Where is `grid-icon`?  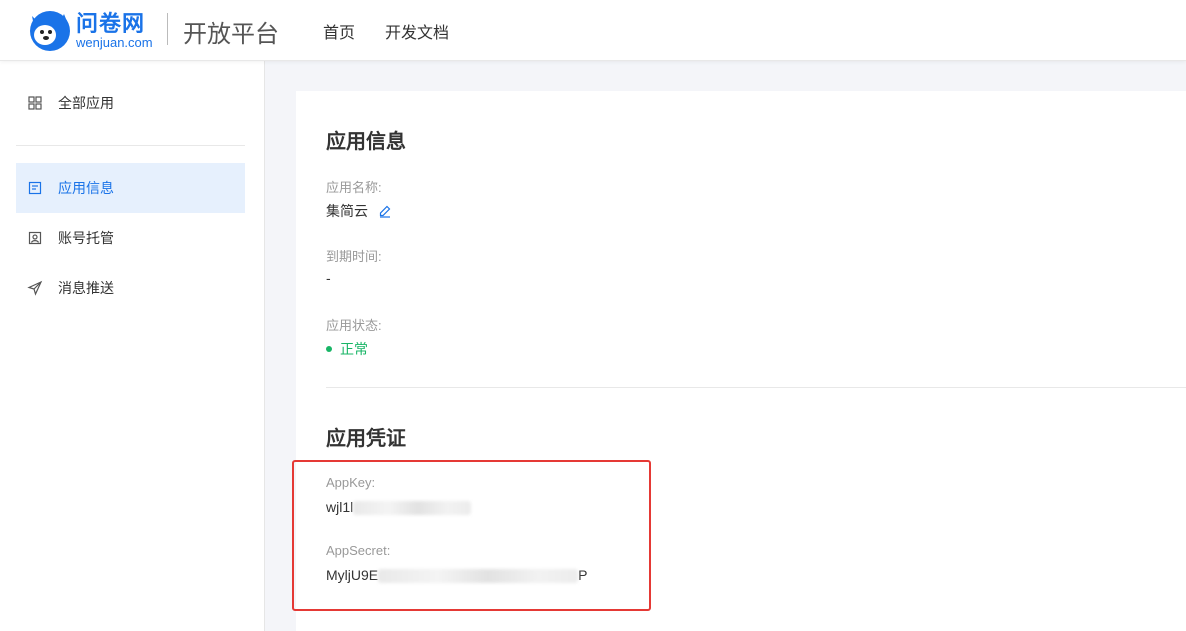 grid-icon is located at coordinates (35, 103).